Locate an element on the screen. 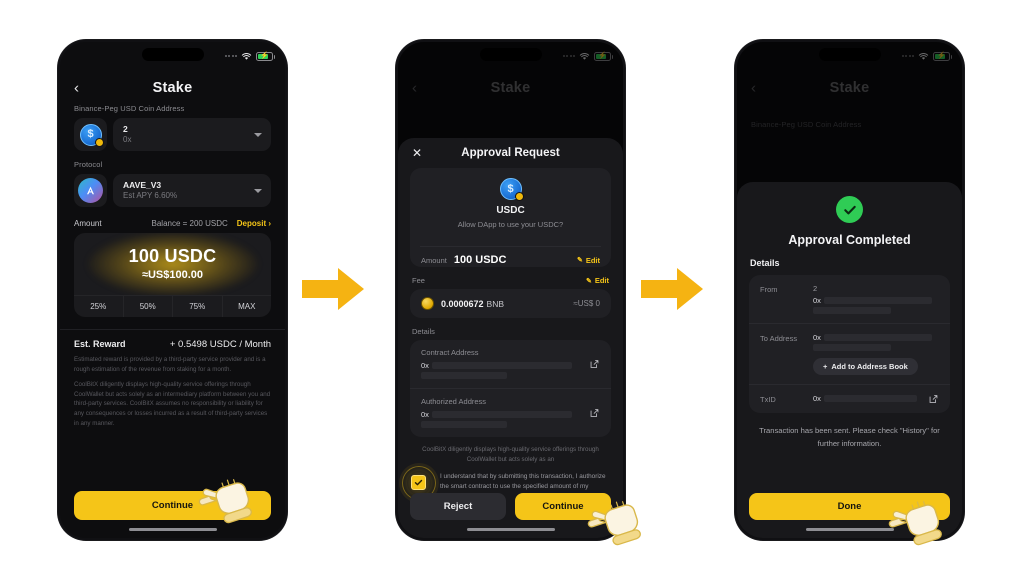 This screenshot has height=576, width=1024. fee-header: Fee ✎ Edit is located at coordinates (510, 278).